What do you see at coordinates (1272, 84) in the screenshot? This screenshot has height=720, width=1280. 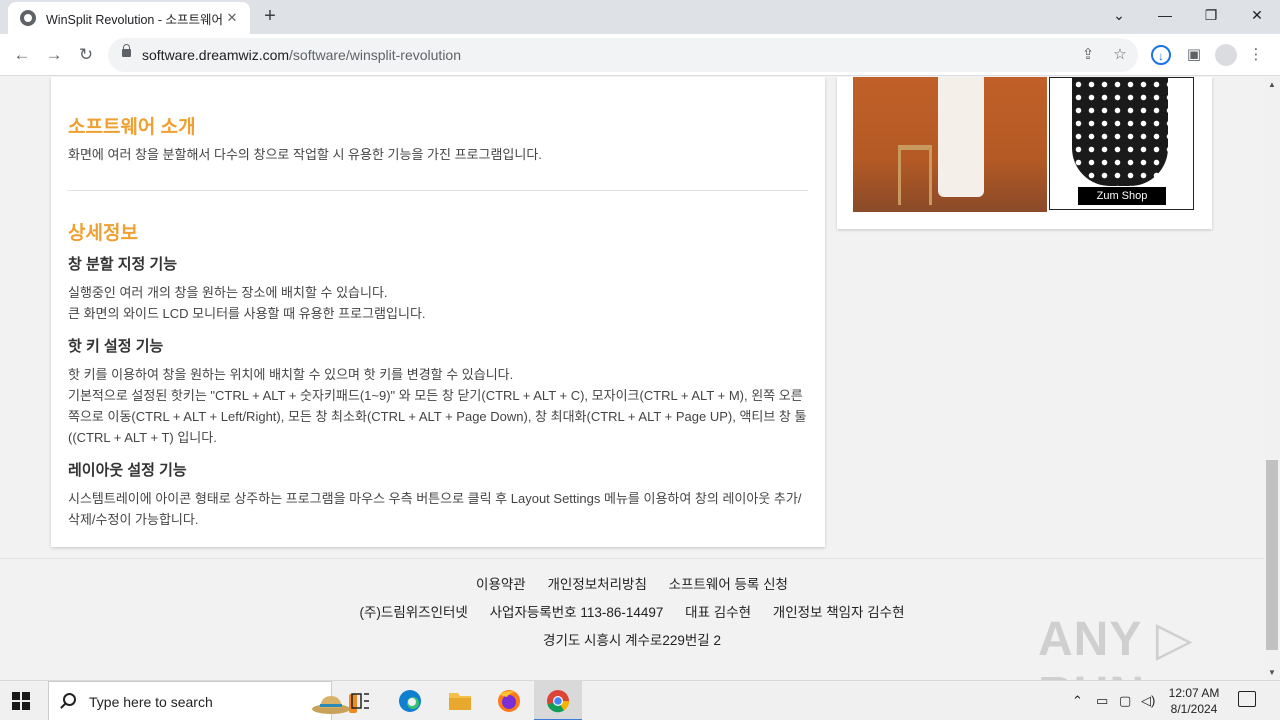 I see `scroll-up-icon: ▲` at bounding box center [1272, 84].